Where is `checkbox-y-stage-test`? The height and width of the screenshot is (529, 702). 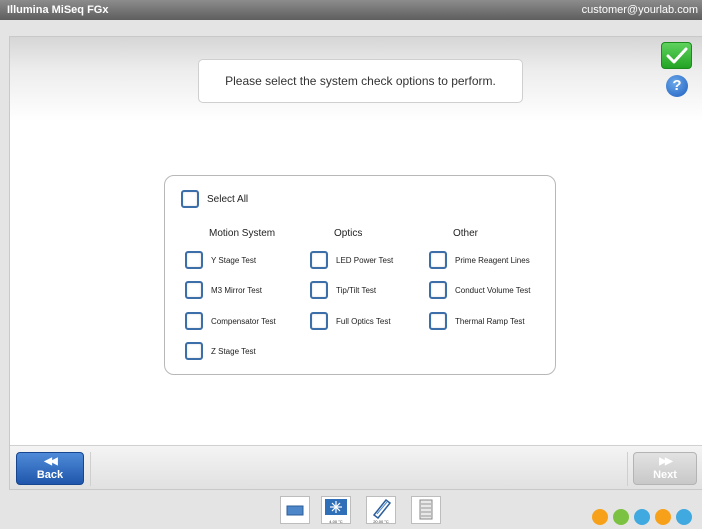 checkbox-y-stage-test is located at coordinates (194, 260).